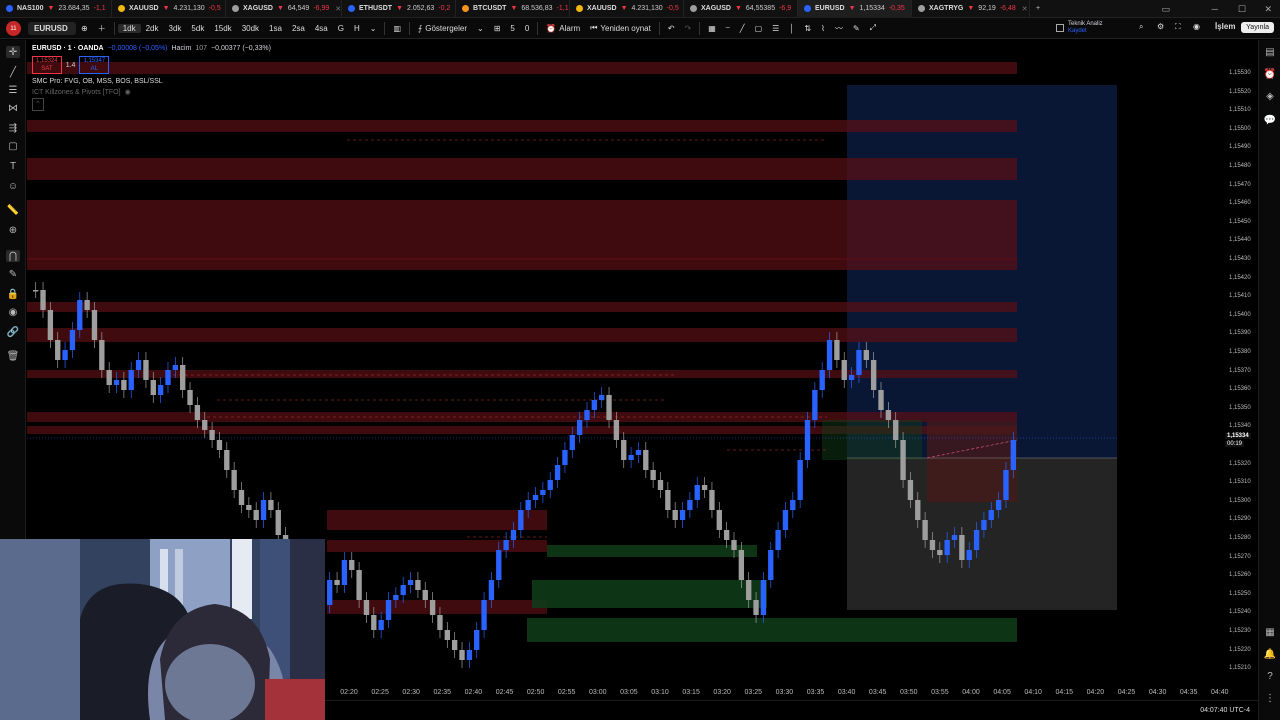  What do you see at coordinates (13, 256) in the screenshot?
I see `magnet-tool-icon: ⋂` at bounding box center [13, 256].